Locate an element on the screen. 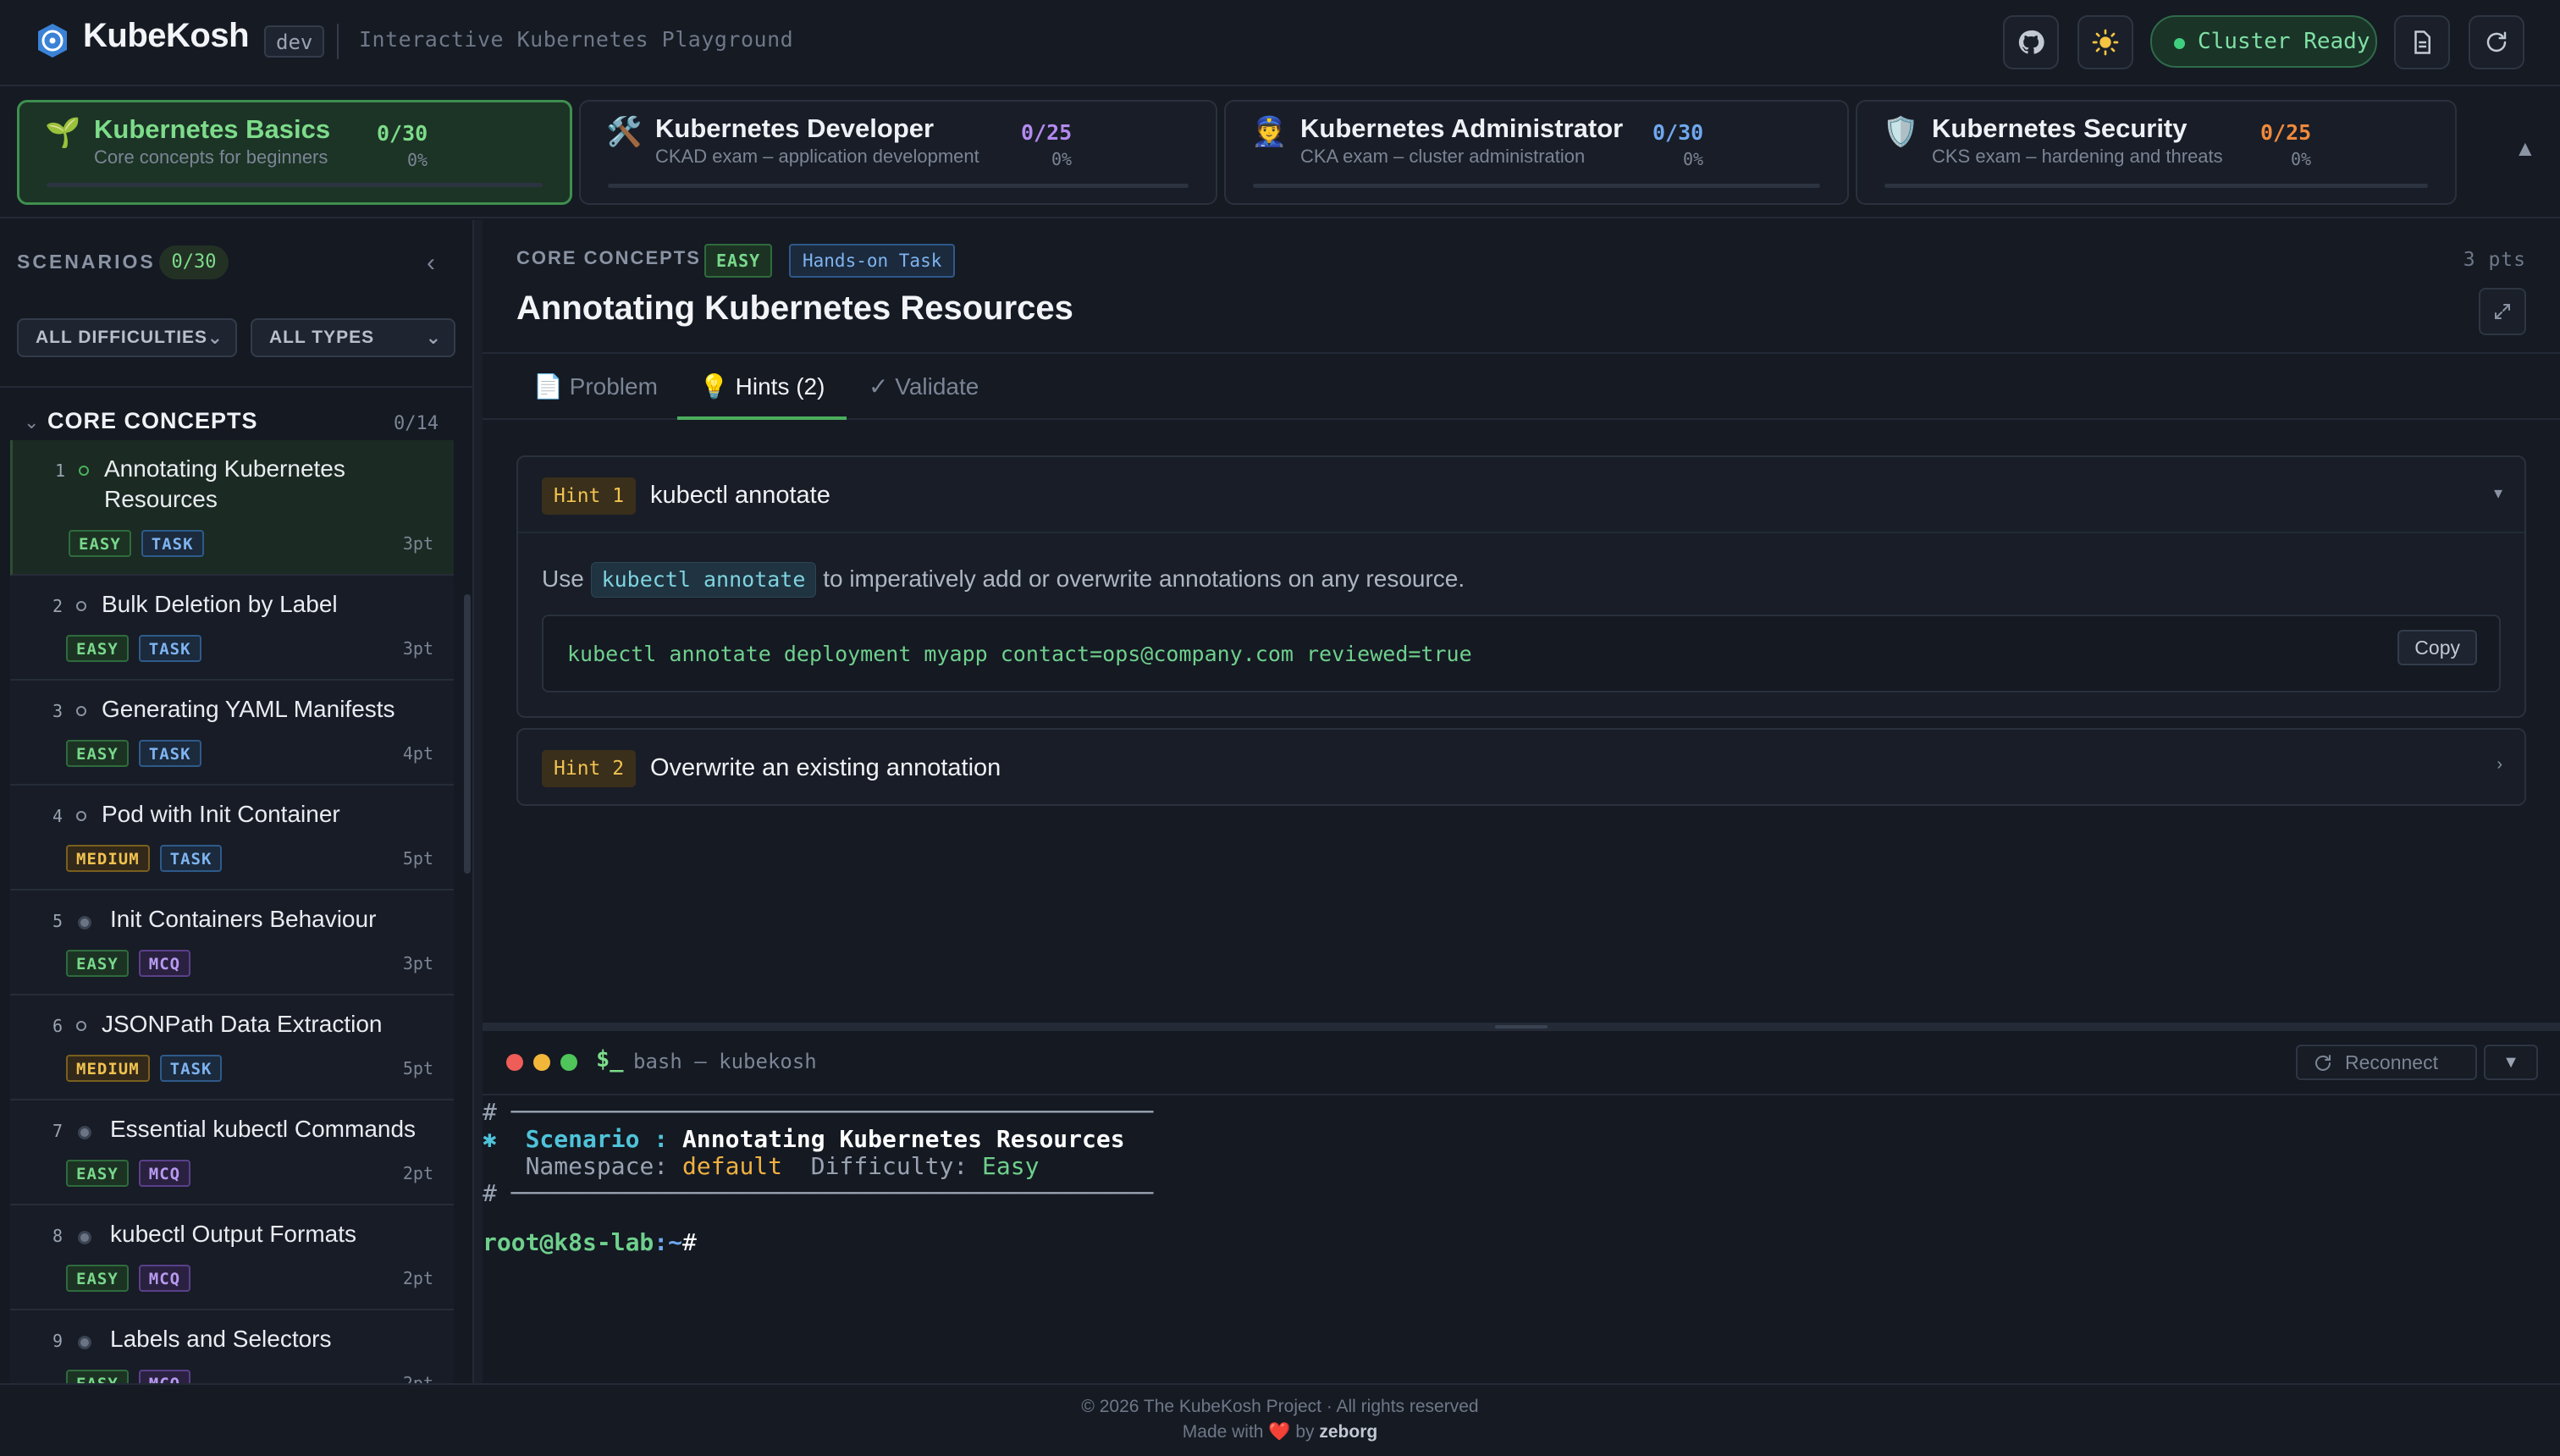 The image size is (2560, 1456). namespace-label: Namespace: is located at coordinates (597, 1166).